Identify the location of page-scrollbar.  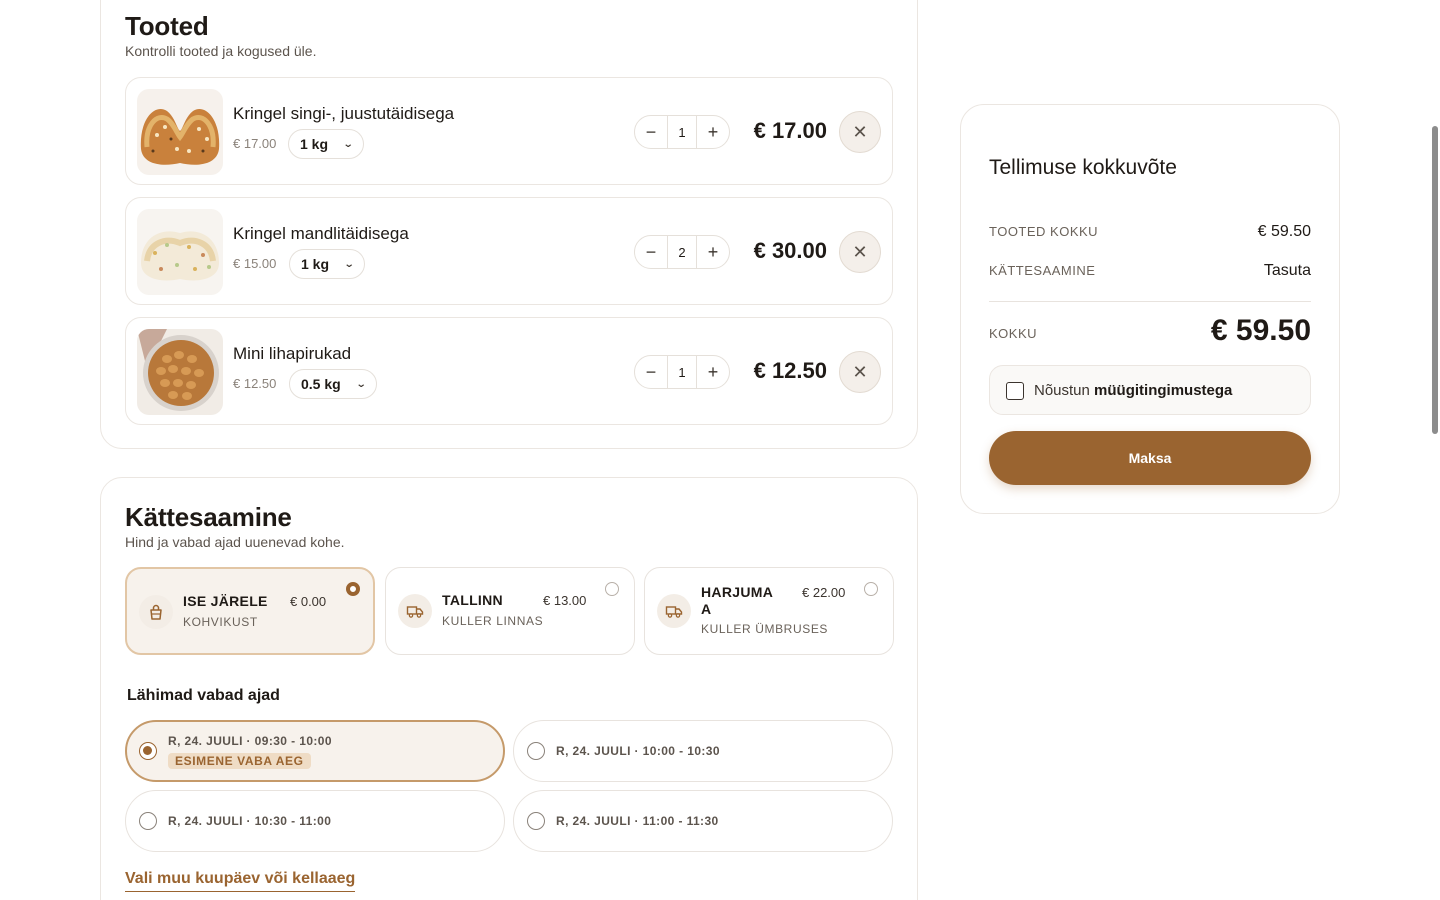
(1435, 280).